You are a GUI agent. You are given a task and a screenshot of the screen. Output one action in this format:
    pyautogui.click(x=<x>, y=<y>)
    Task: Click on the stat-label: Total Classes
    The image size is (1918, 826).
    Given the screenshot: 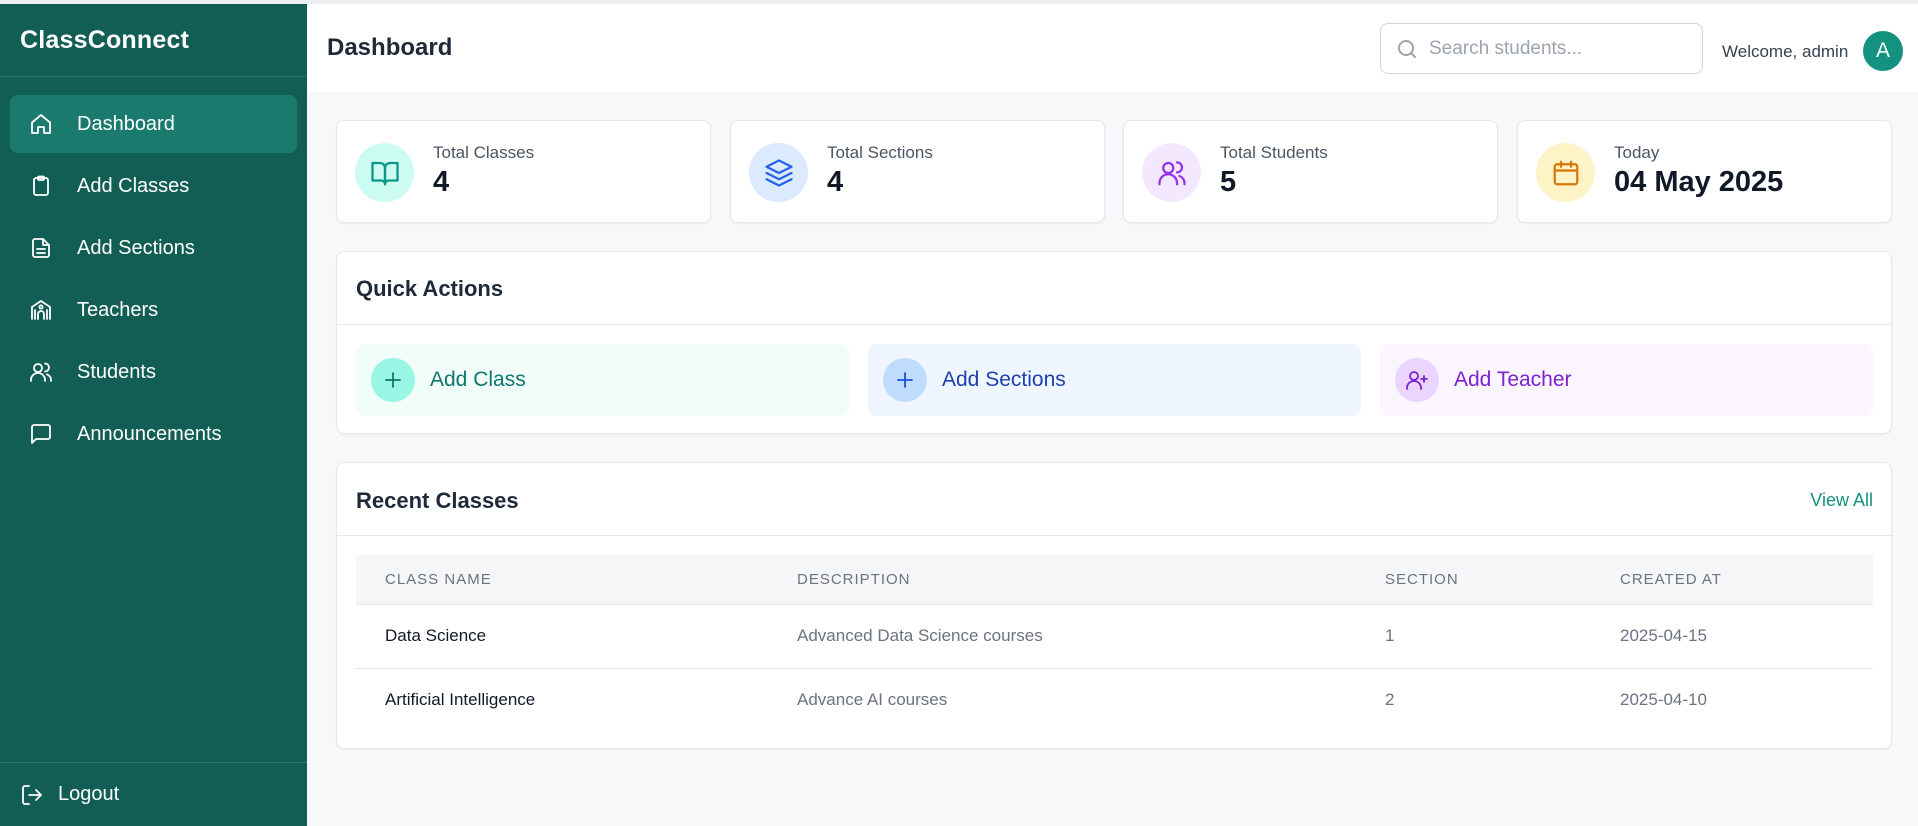 What is the action you would take?
    pyautogui.click(x=484, y=152)
    